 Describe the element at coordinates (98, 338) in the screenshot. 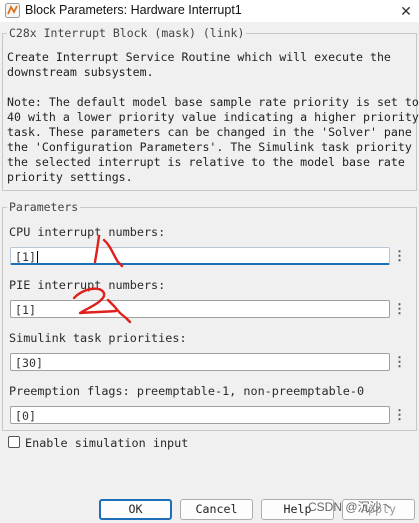

I see `task-priorities-label: Simulink task priorities:` at that location.